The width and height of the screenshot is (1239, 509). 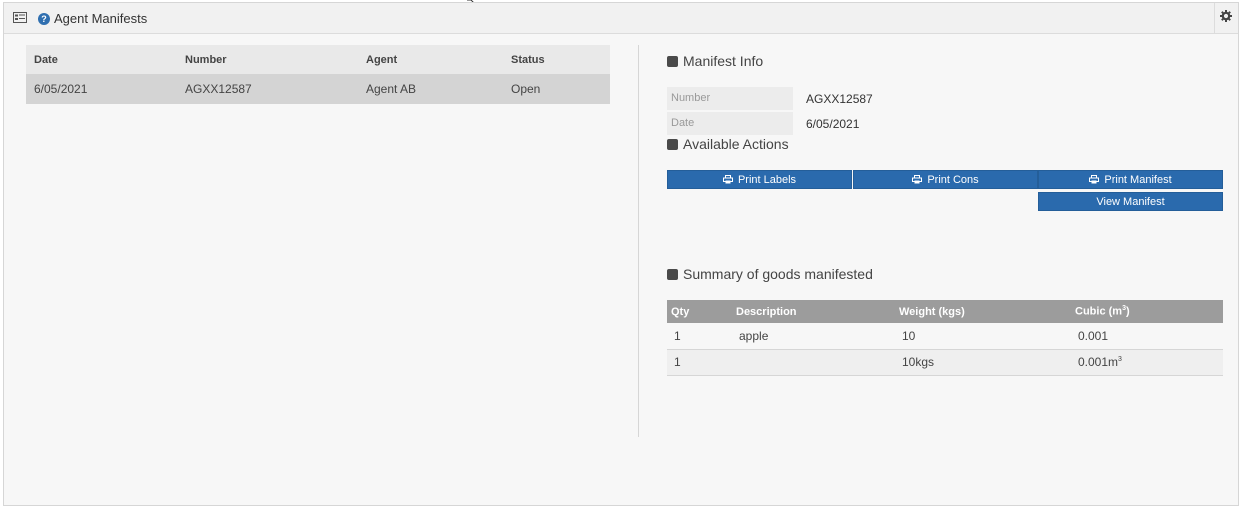 I want to click on list-icon, so click(x=20, y=17).